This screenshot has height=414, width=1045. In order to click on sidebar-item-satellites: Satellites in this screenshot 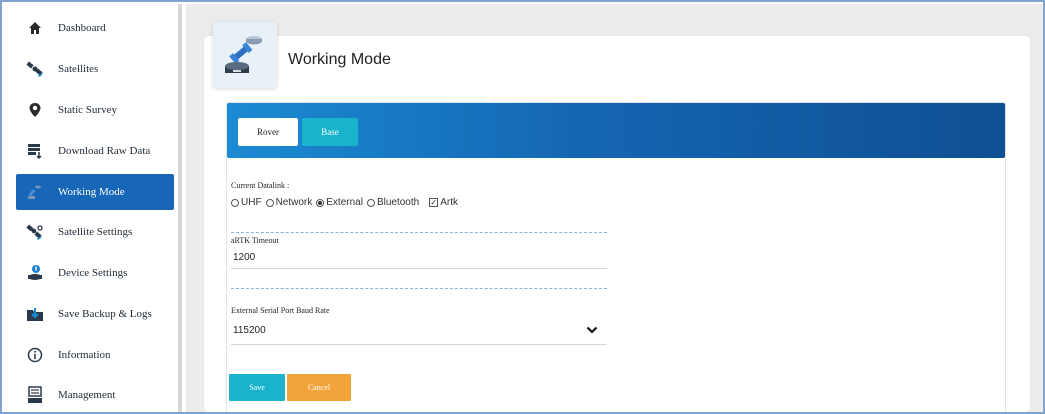, I will do `click(95, 69)`.